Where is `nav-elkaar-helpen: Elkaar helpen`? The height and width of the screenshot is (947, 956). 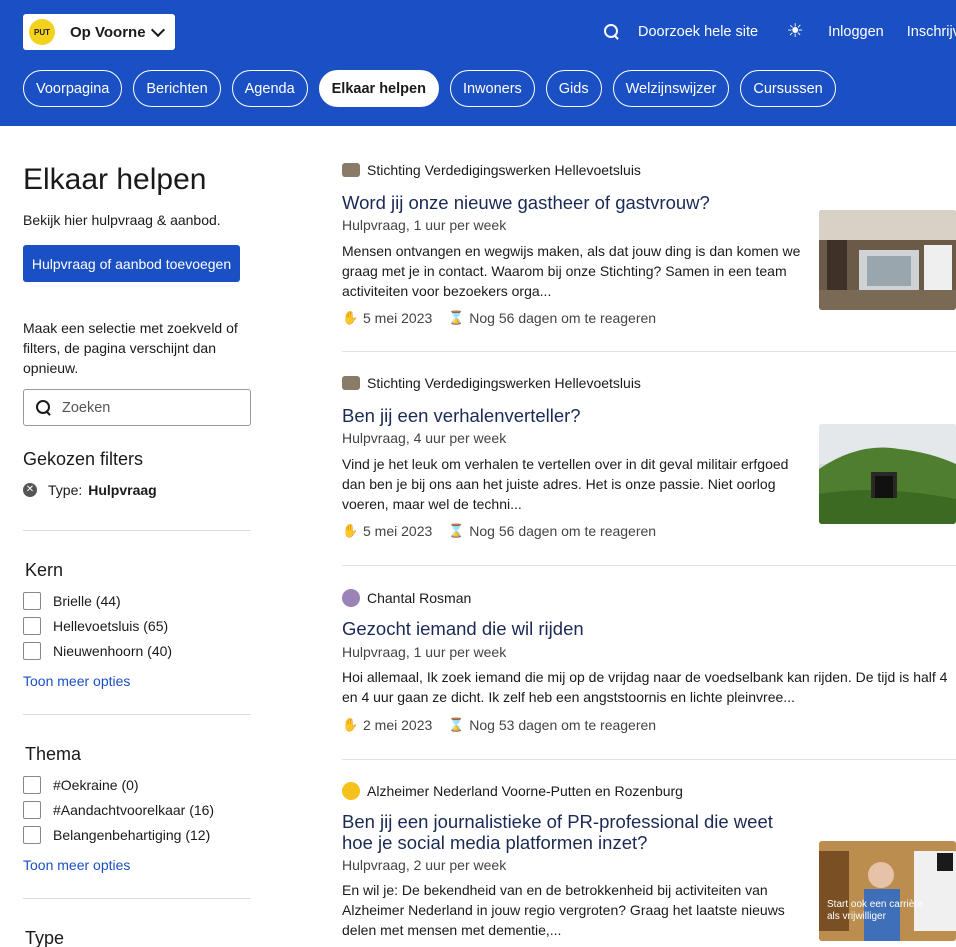 nav-elkaar-helpen: Elkaar helpen is located at coordinates (378, 88).